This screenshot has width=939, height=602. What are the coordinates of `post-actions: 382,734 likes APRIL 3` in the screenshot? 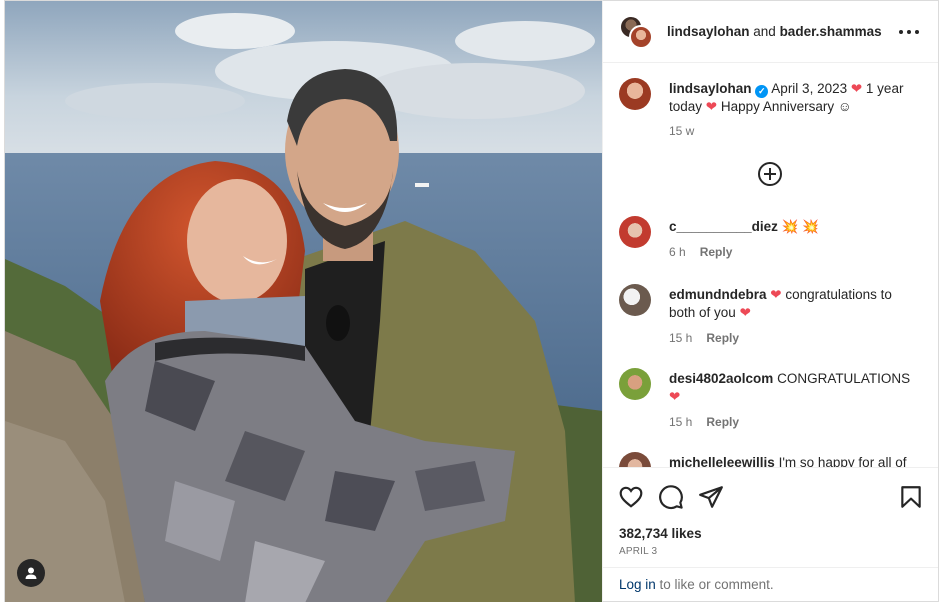 It's located at (770, 517).